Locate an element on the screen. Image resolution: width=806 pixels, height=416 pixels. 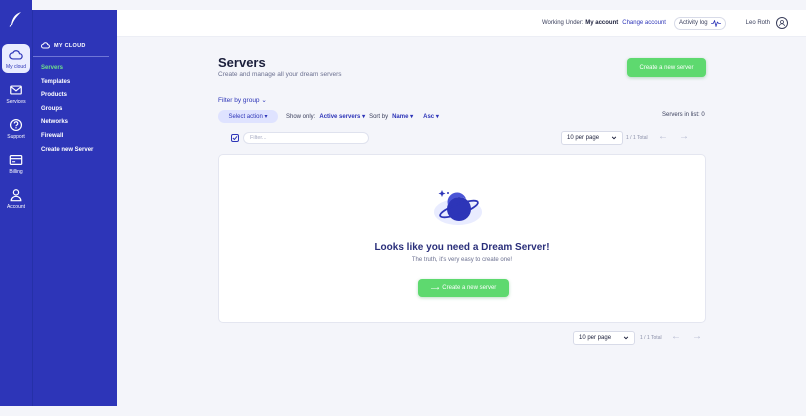
avatar is located at coordinates (782, 23).